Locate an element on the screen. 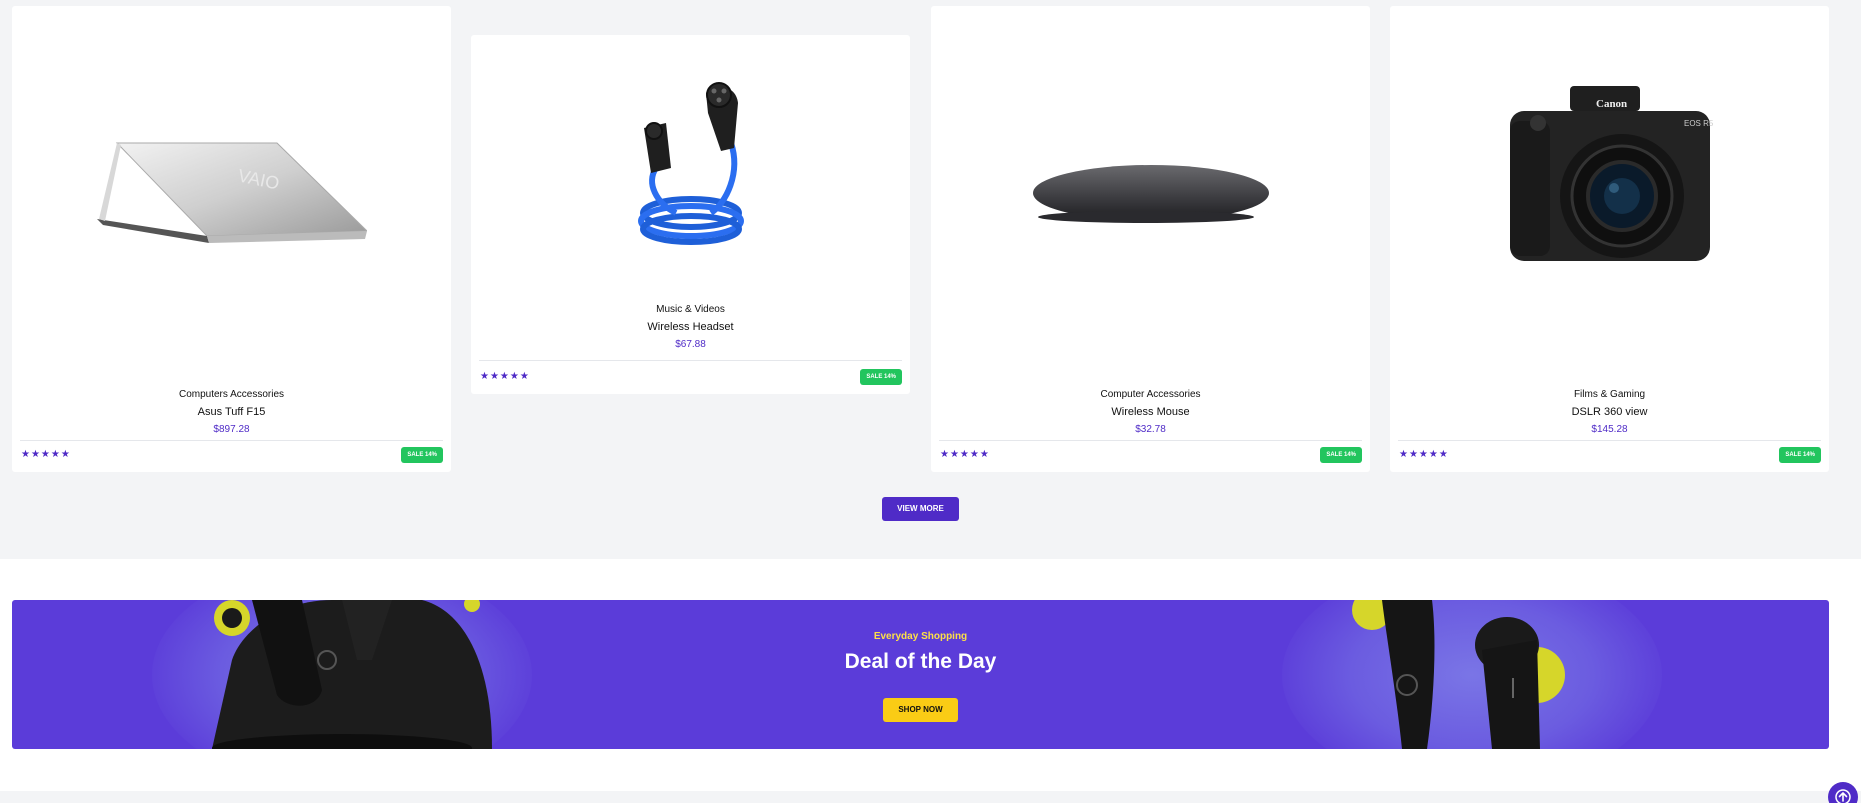  cable-image is located at coordinates (690, 163).